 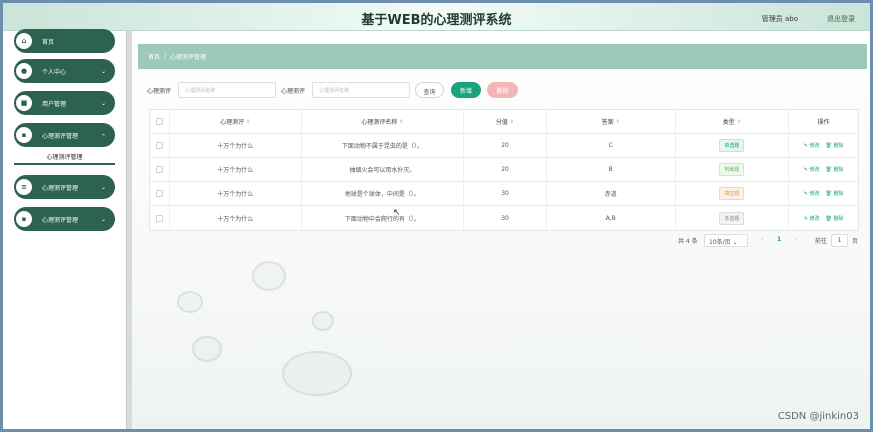 What do you see at coordinates (796, 239) in the screenshot?
I see `next-page-button: ›` at bounding box center [796, 239].